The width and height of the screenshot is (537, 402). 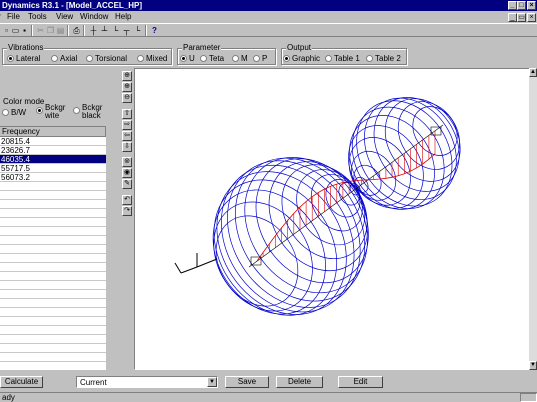 What do you see at coordinates (127, 87) in the screenshot?
I see `zoom-in-icon: ⊕` at bounding box center [127, 87].